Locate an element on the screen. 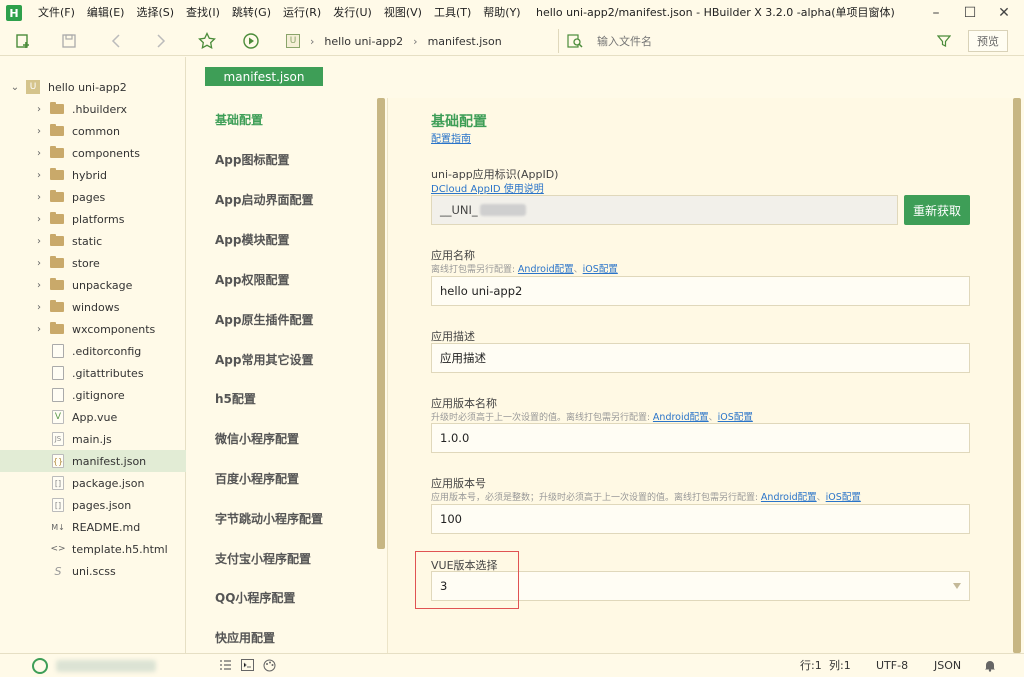 Image resolution: width=1024 pixels, height=677 pixels. tree-file: V App.vue is located at coordinates (93, 417).